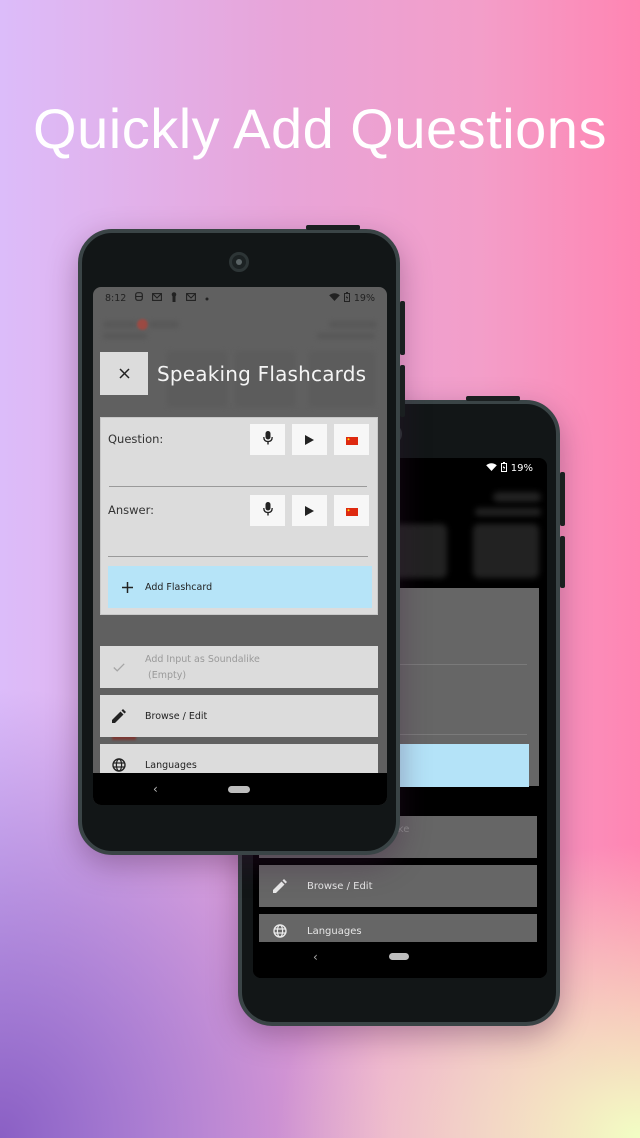 The image size is (640, 1138). I want to click on status-bar: 19%, so click(509, 468).